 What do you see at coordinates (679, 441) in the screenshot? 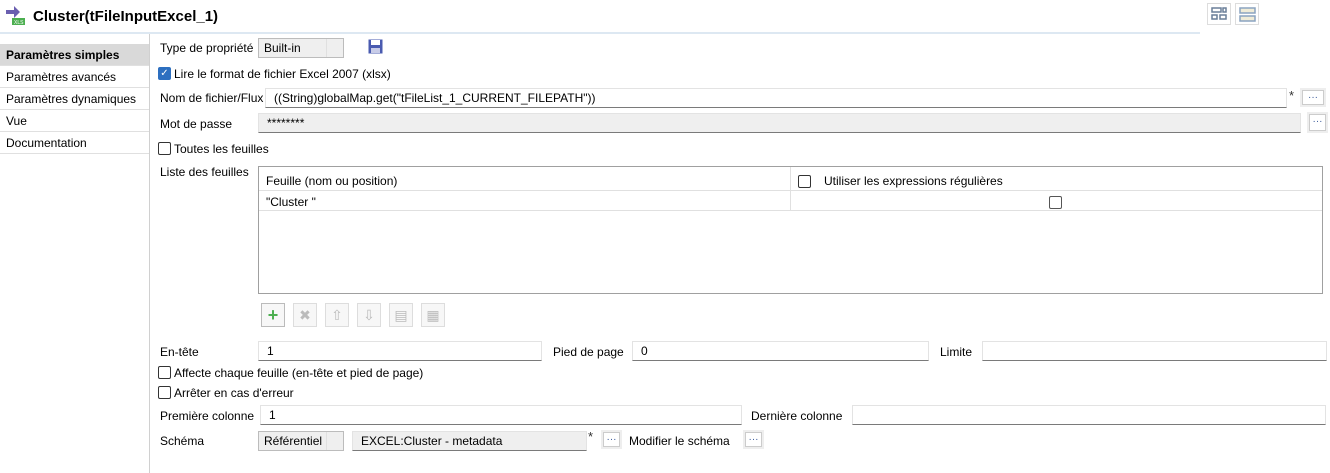
I see `edit-schema-label: Modifier le schéma` at bounding box center [679, 441].